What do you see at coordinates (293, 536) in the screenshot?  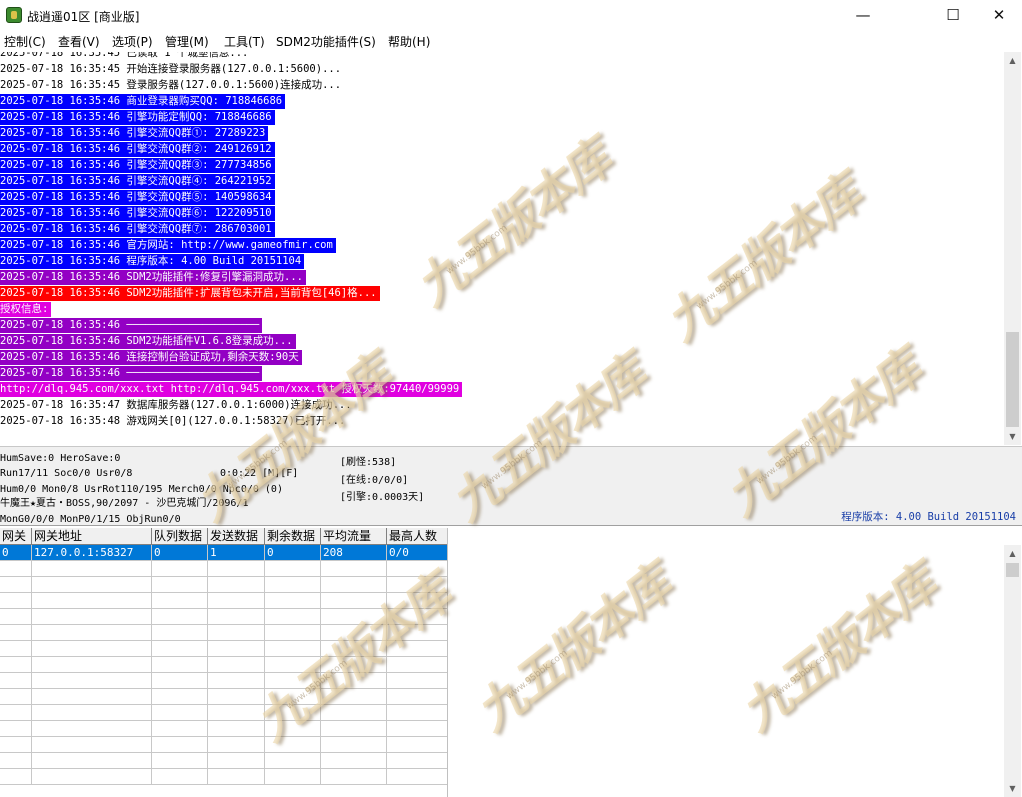 I see `column-header: 剩余数据` at bounding box center [293, 536].